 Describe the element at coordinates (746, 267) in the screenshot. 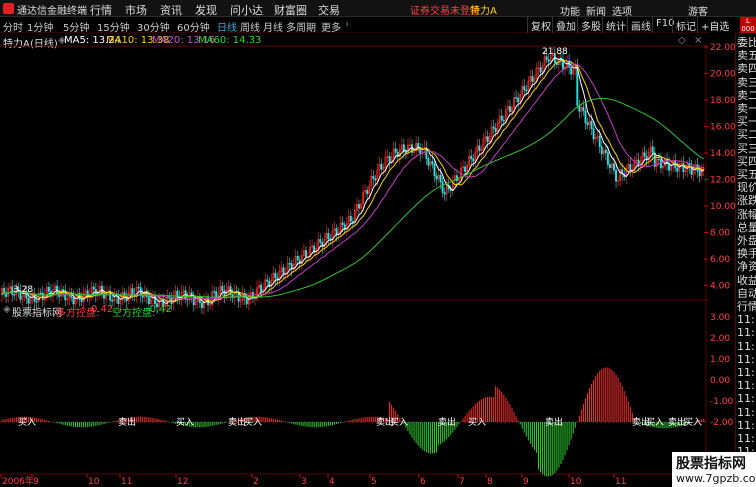

I see `side-panel-item: 净资` at that location.